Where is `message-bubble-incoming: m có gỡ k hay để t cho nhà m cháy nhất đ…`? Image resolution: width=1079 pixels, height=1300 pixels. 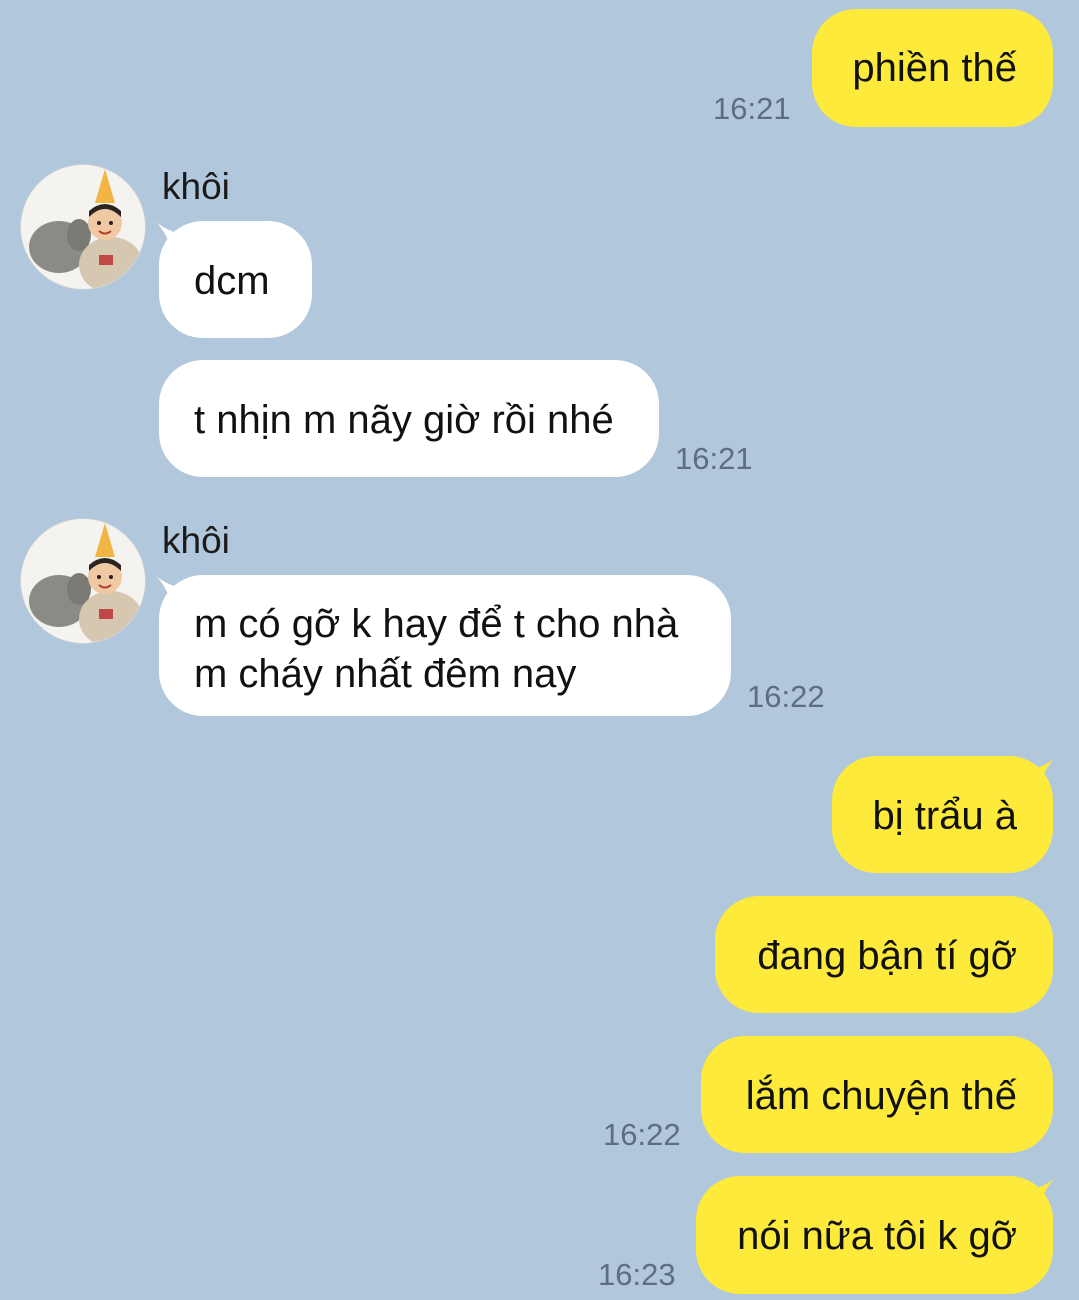
message-bubble-incoming: m có gỡ k hay để t cho nhà m cháy nhất đ… is located at coordinates (445, 645).